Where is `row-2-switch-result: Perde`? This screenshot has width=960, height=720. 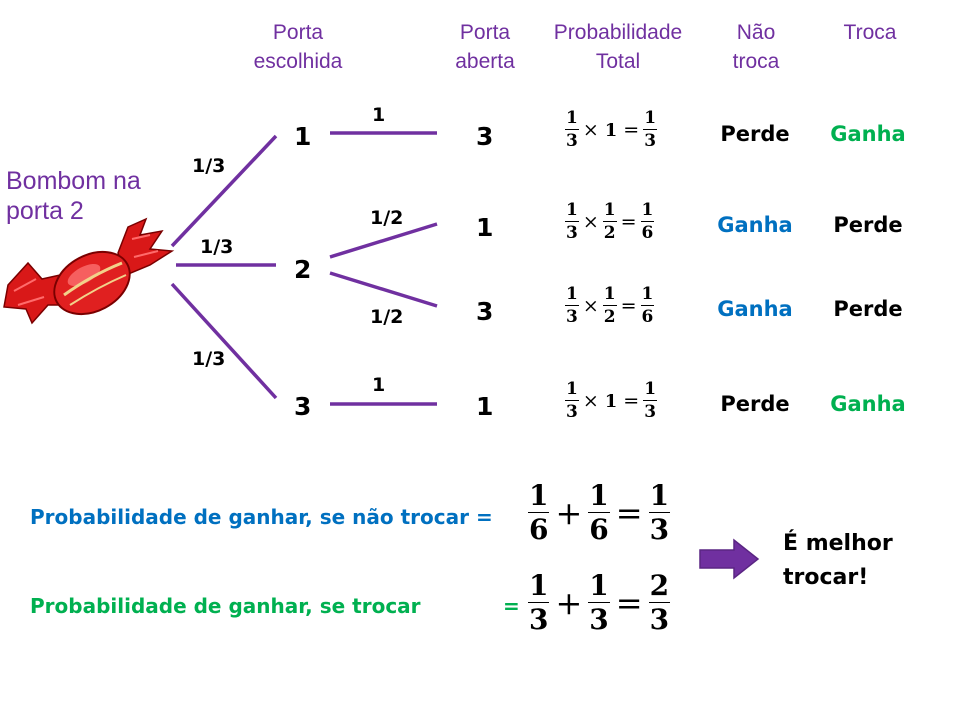 row-2-switch-result: Perde is located at coordinates (868, 225).